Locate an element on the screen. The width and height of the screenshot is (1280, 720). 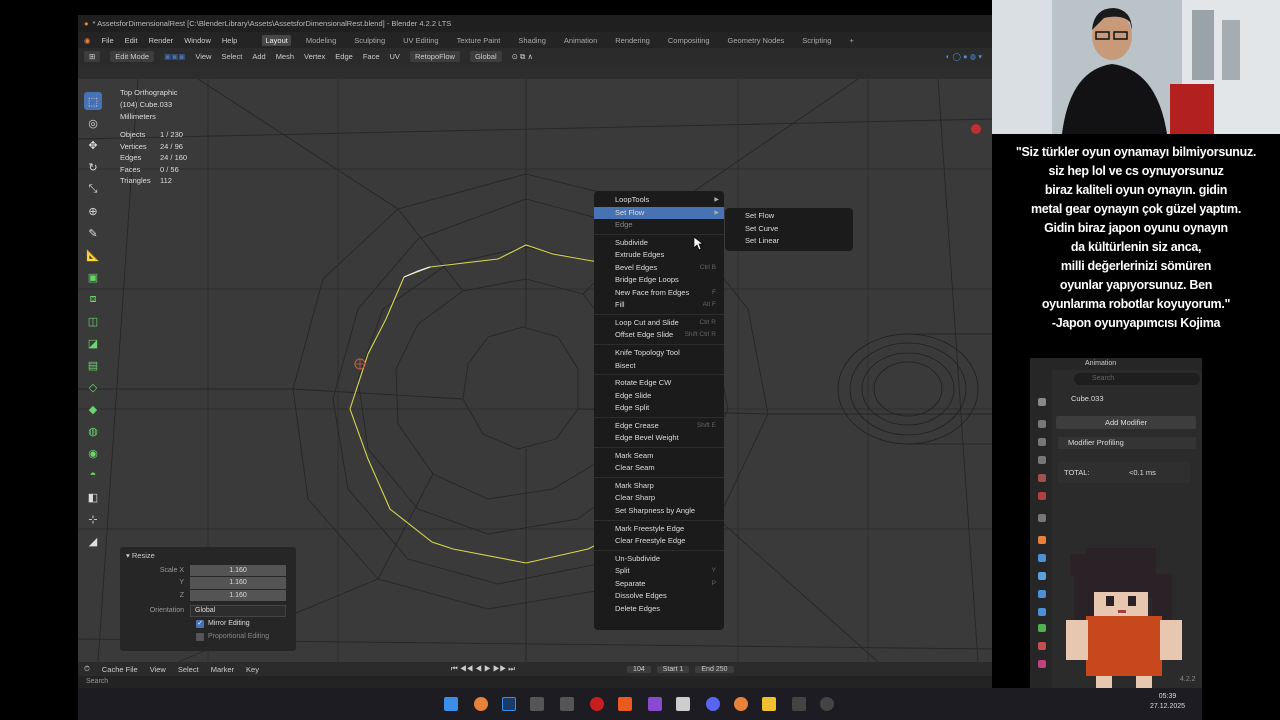
menu-item-bevel-edges: Bevel Edges Ctrl B is located at coordinates (659, 268).